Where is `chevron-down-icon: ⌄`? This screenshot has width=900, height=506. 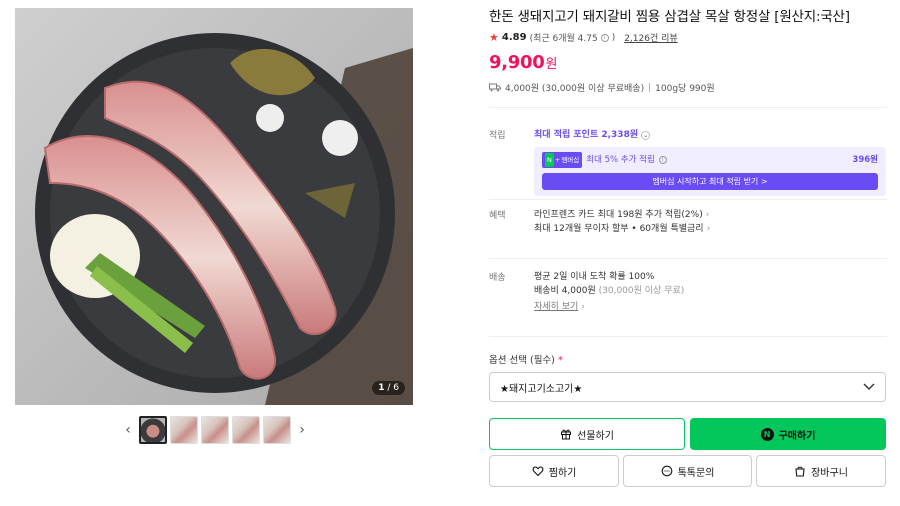
chevron-down-icon: ⌄ is located at coordinates (646, 135).